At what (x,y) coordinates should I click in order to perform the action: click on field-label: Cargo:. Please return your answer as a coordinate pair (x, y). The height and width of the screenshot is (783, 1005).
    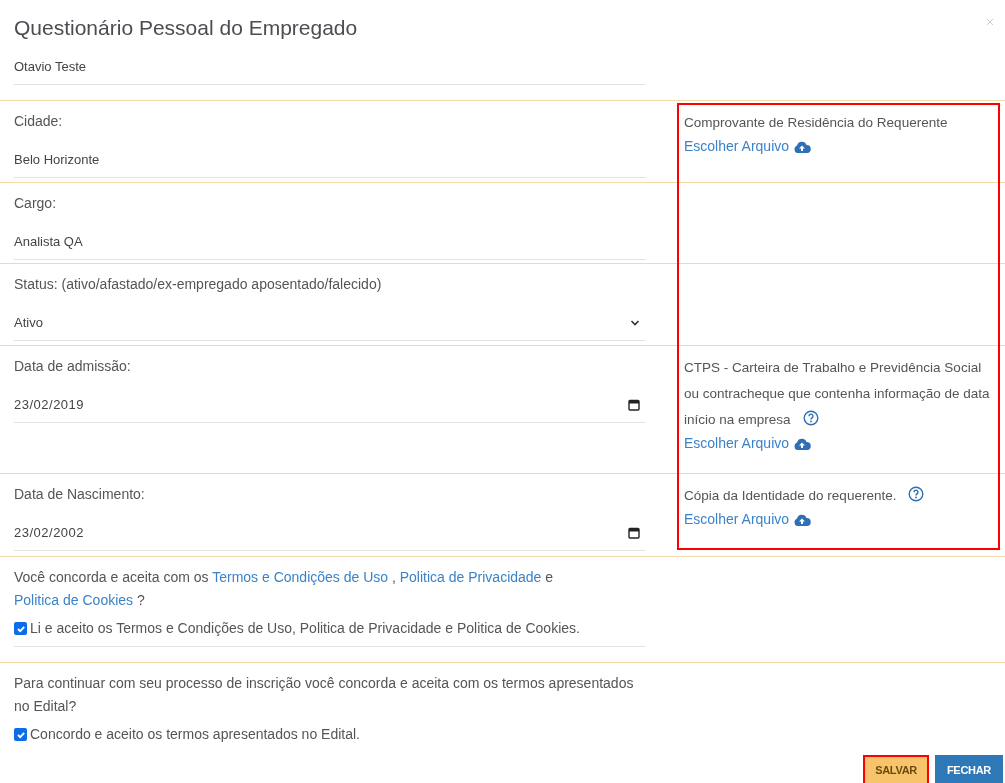
    Looking at the image, I should click on (36, 203).